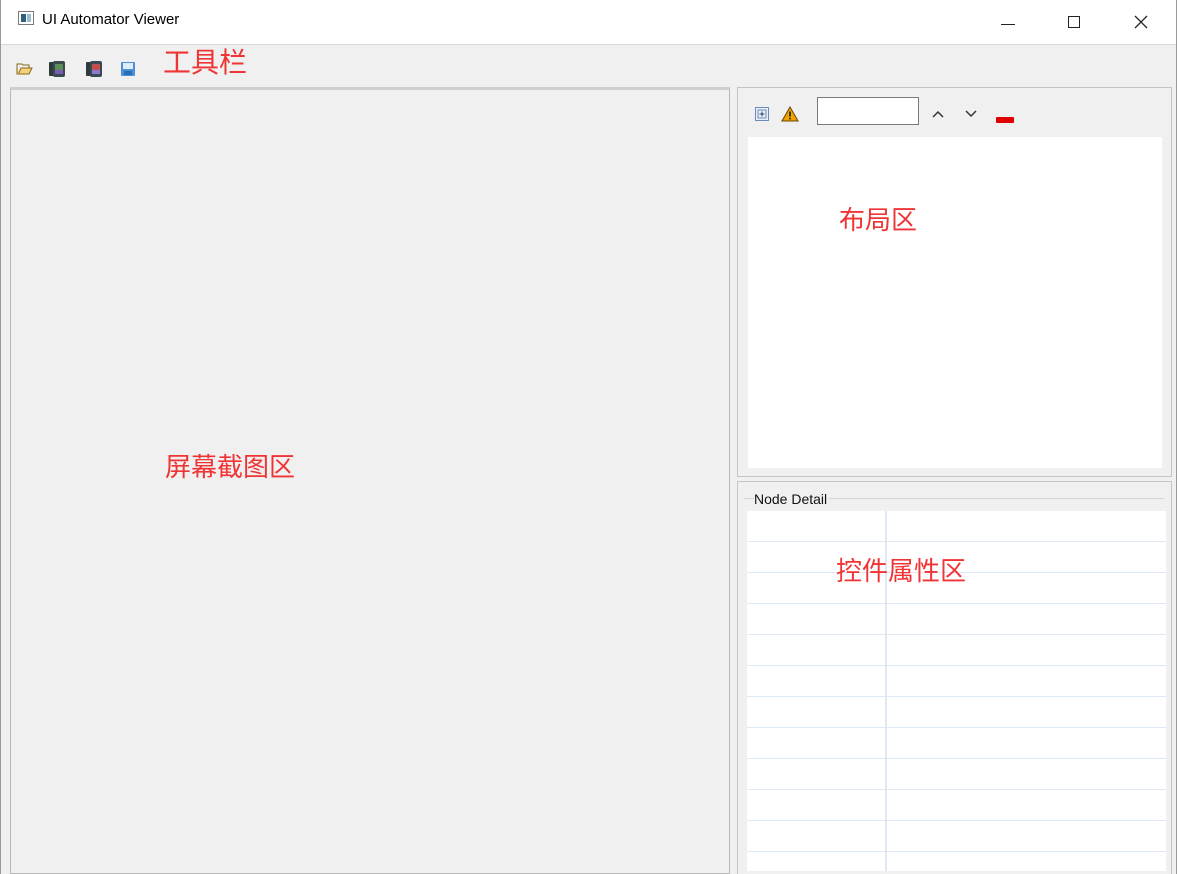 This screenshot has width=1177, height=874. Describe the element at coordinates (230, 468) in the screenshot. I see `screenshot-annotation: 屏幕截图区` at that location.